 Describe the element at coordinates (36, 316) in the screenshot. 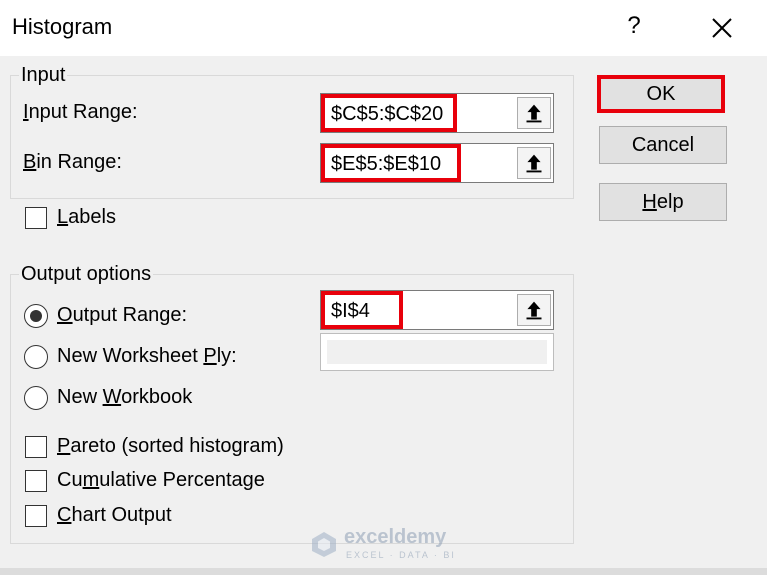

I see `output-range-radio` at that location.